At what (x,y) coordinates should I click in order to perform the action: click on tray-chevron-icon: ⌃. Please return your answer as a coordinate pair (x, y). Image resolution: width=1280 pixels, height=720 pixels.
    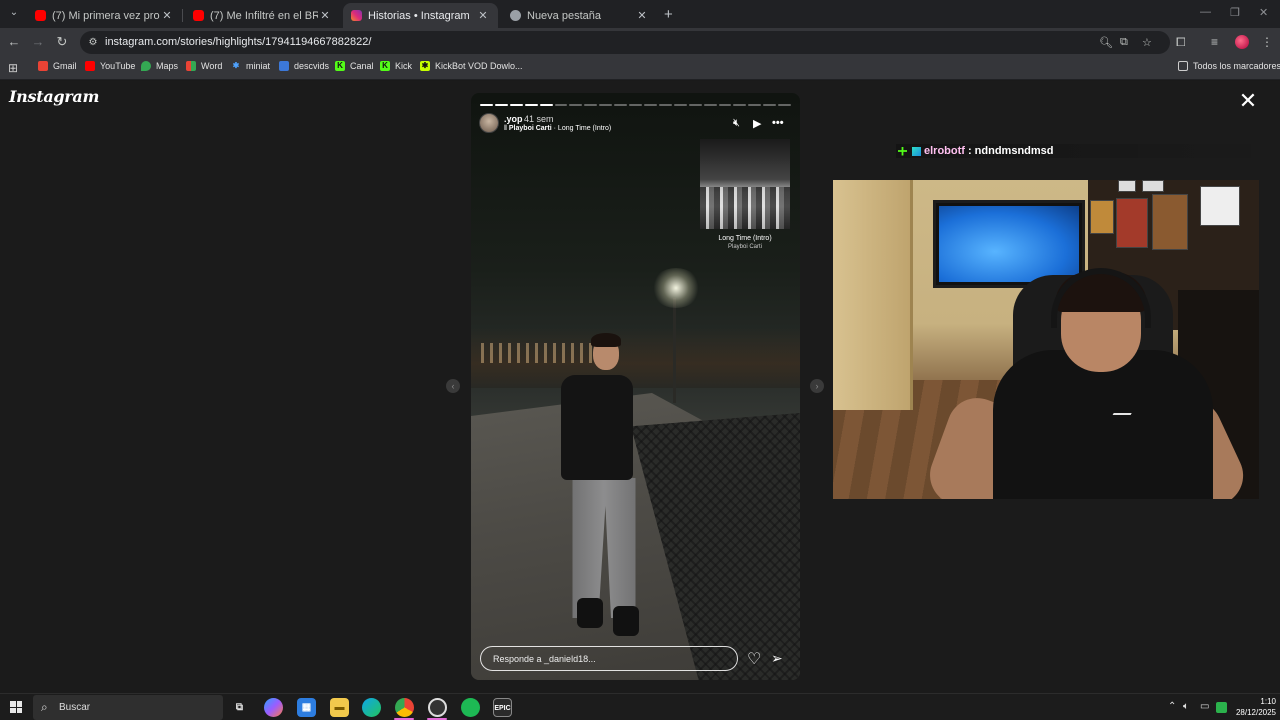
    Looking at the image, I should click on (1172, 706).